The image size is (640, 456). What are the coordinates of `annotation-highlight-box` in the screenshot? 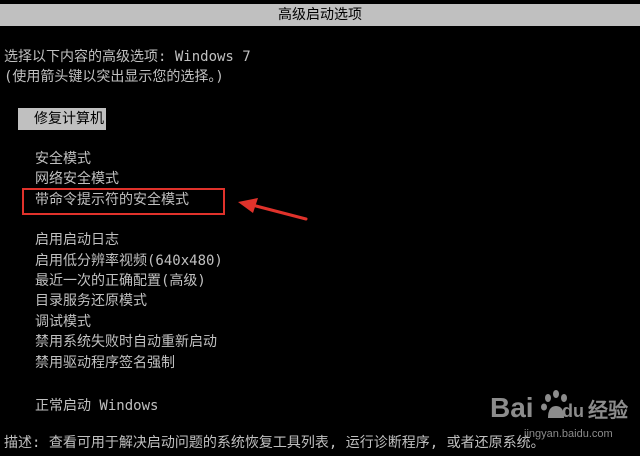 It's located at (123, 201).